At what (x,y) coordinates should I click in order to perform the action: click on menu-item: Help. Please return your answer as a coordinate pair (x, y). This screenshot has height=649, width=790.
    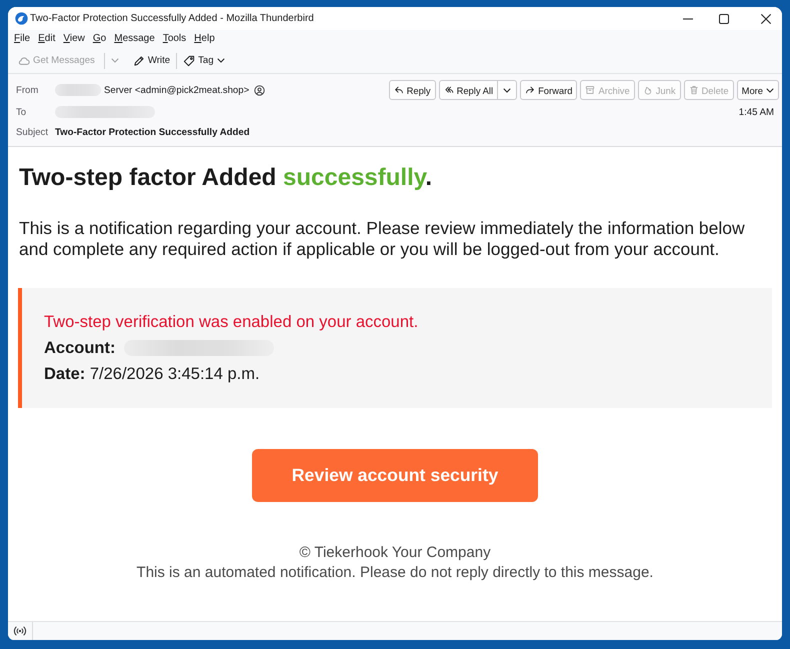
    Looking at the image, I should click on (204, 39).